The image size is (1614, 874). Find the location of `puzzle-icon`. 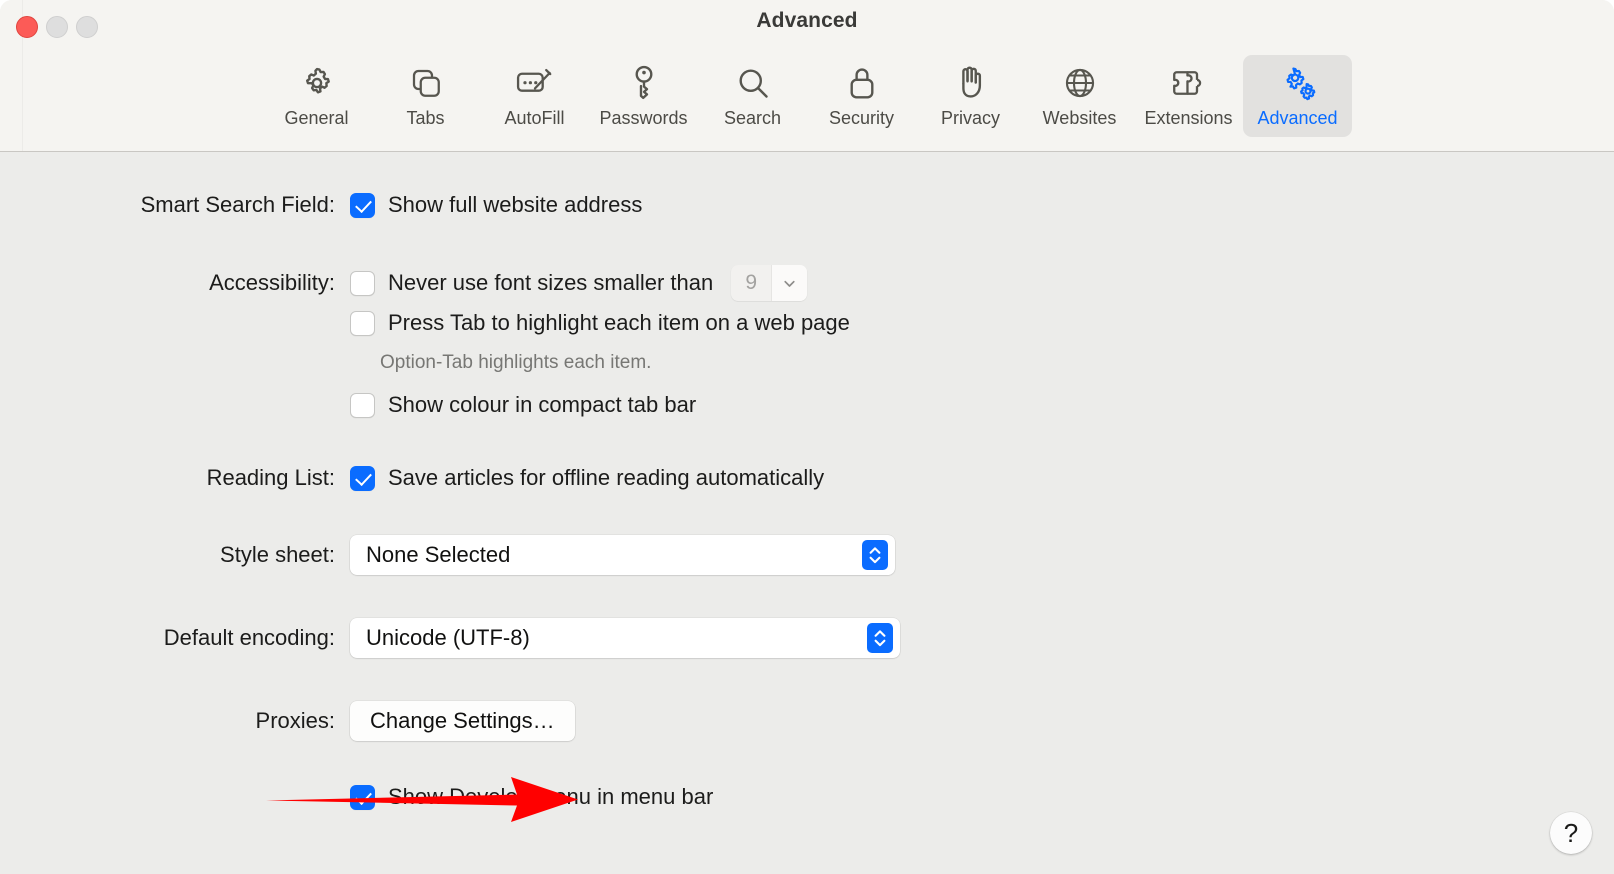

puzzle-icon is located at coordinates (1189, 83).